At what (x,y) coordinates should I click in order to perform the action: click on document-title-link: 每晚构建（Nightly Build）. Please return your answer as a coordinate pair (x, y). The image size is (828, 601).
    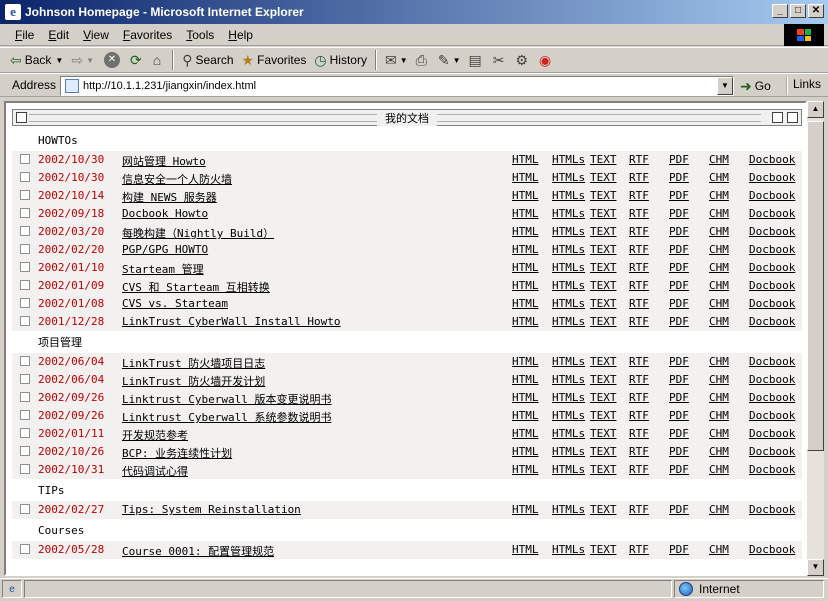
    Looking at the image, I should click on (198, 233).